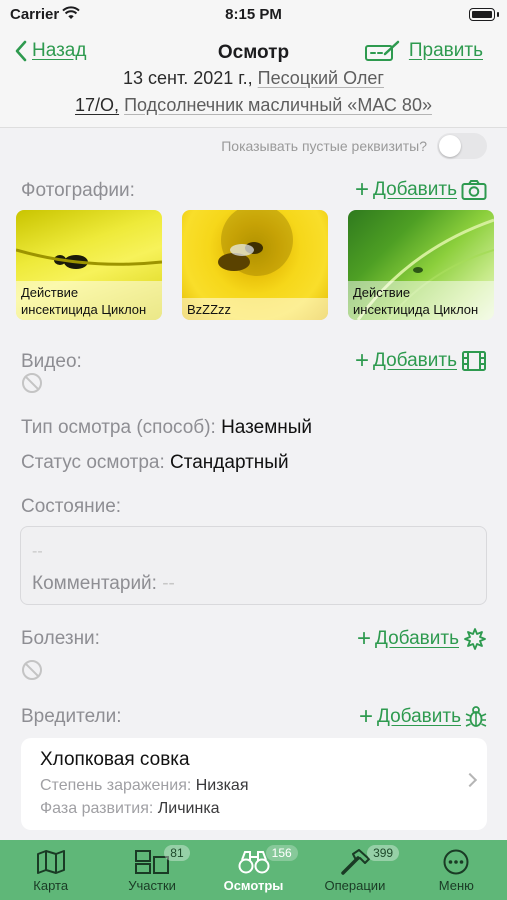 This screenshot has height=900, width=507. What do you see at coordinates (278, 105) in the screenshot?
I see `crop-link: Подсолнечник масличный «МАС 80»` at bounding box center [278, 105].